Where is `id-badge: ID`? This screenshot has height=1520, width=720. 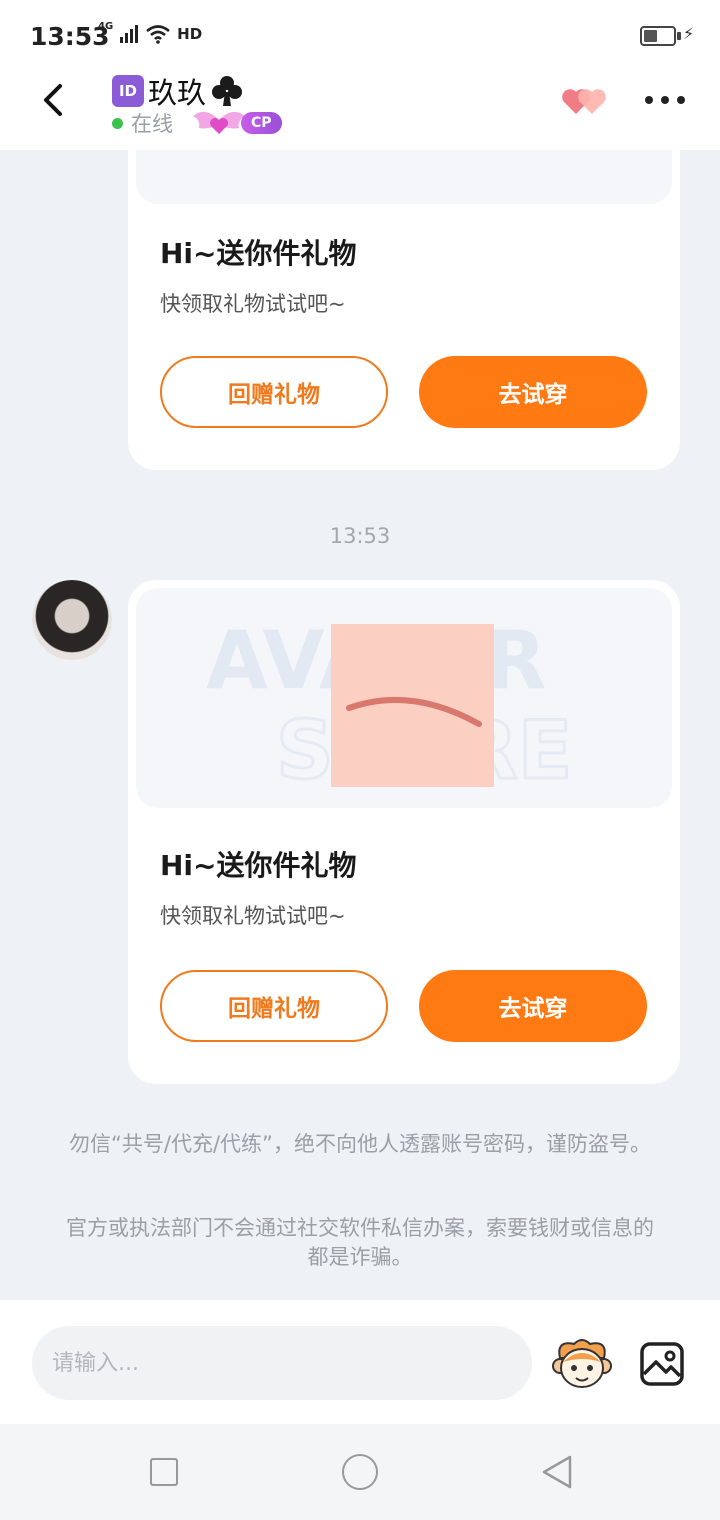
id-badge: ID is located at coordinates (128, 91).